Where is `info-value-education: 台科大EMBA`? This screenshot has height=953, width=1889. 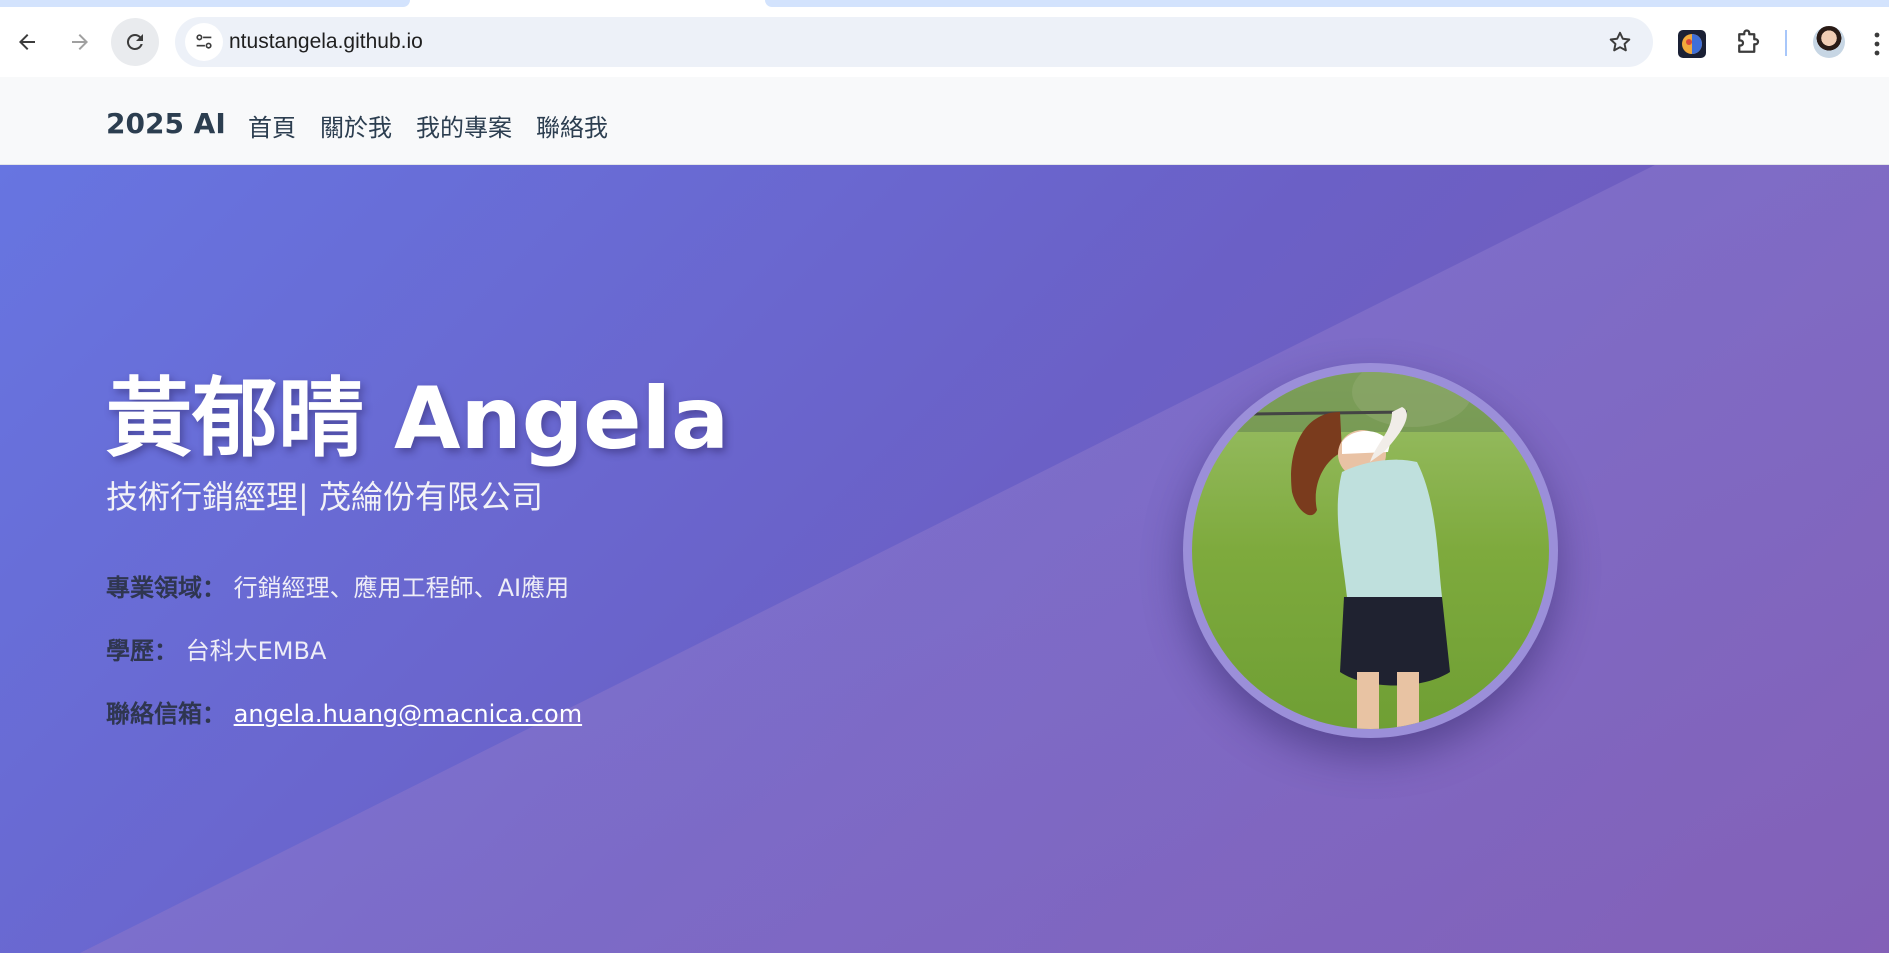
info-value-education: 台科大EMBA is located at coordinates (256, 651).